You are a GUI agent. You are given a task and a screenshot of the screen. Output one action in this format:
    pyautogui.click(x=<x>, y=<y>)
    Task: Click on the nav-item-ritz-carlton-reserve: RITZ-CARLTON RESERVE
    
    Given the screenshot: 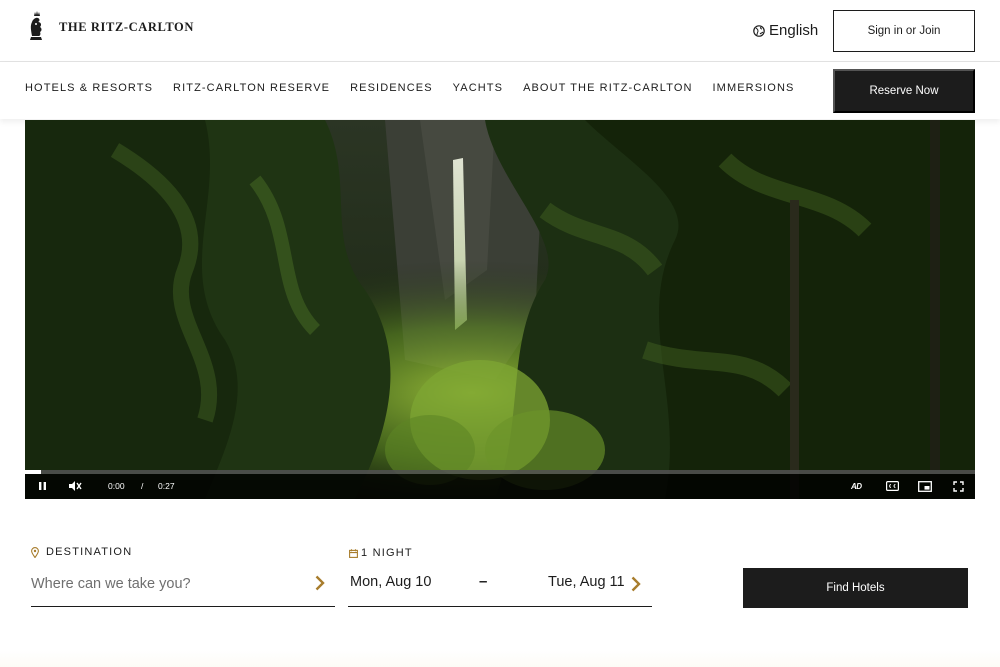 What is the action you would take?
    pyautogui.click(x=251, y=88)
    